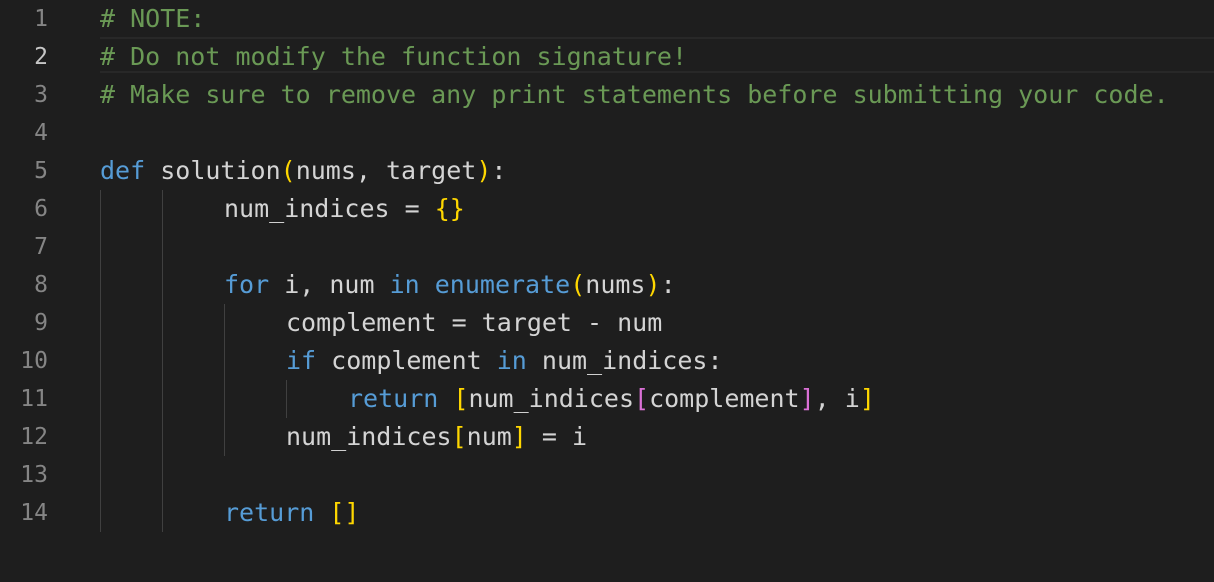 Image resolution: width=1214 pixels, height=582 pixels. I want to click on line-number: 6, so click(41, 209).